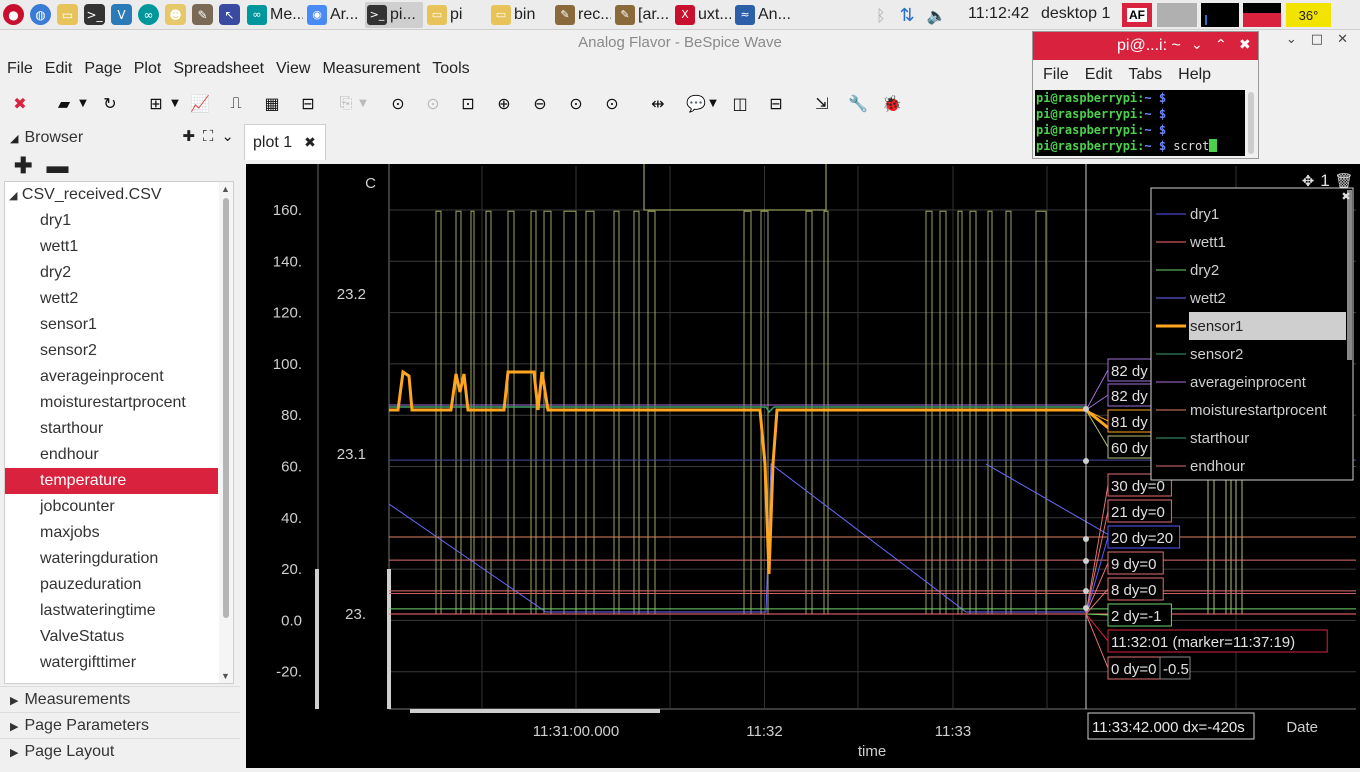 The width and height of the screenshot is (1360, 772). What do you see at coordinates (1221, 45) in the screenshot?
I see `maximize-icon: ⌃` at bounding box center [1221, 45].